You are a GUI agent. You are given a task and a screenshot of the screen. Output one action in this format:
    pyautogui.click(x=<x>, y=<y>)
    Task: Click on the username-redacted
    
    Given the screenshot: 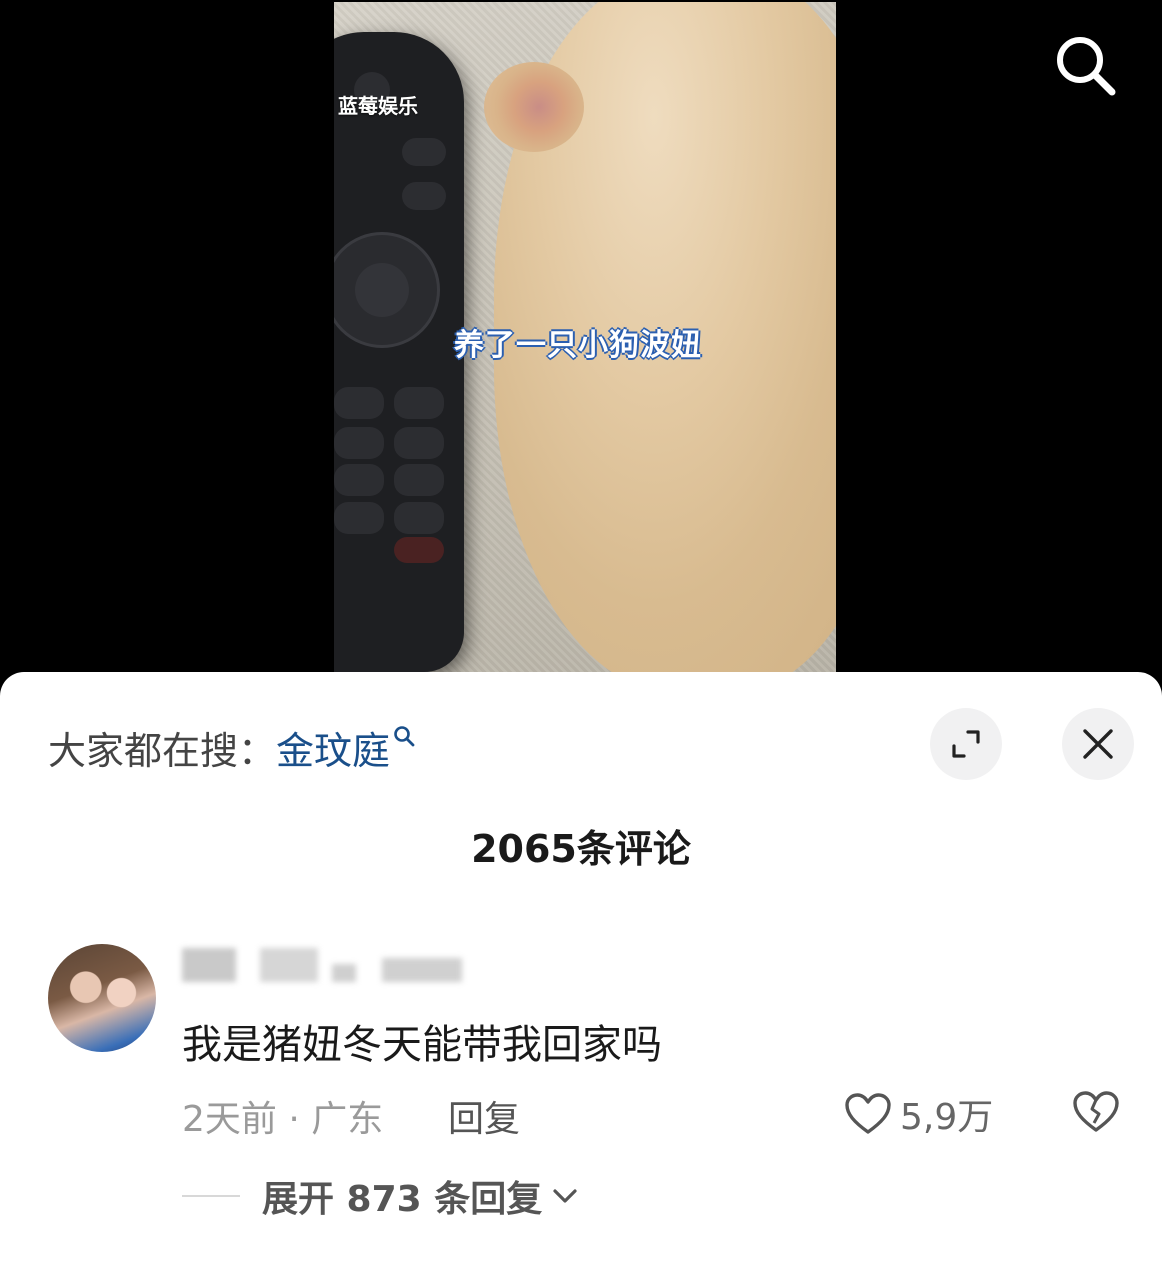 What is the action you would take?
    pyautogui.click(x=332, y=965)
    